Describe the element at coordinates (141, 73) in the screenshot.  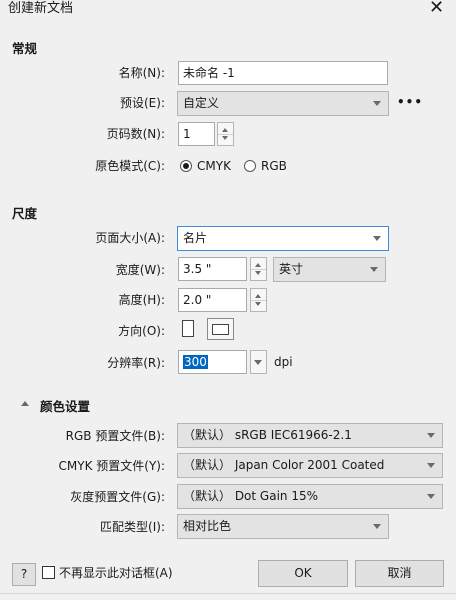
I see `name-label: 名称(N):` at that location.